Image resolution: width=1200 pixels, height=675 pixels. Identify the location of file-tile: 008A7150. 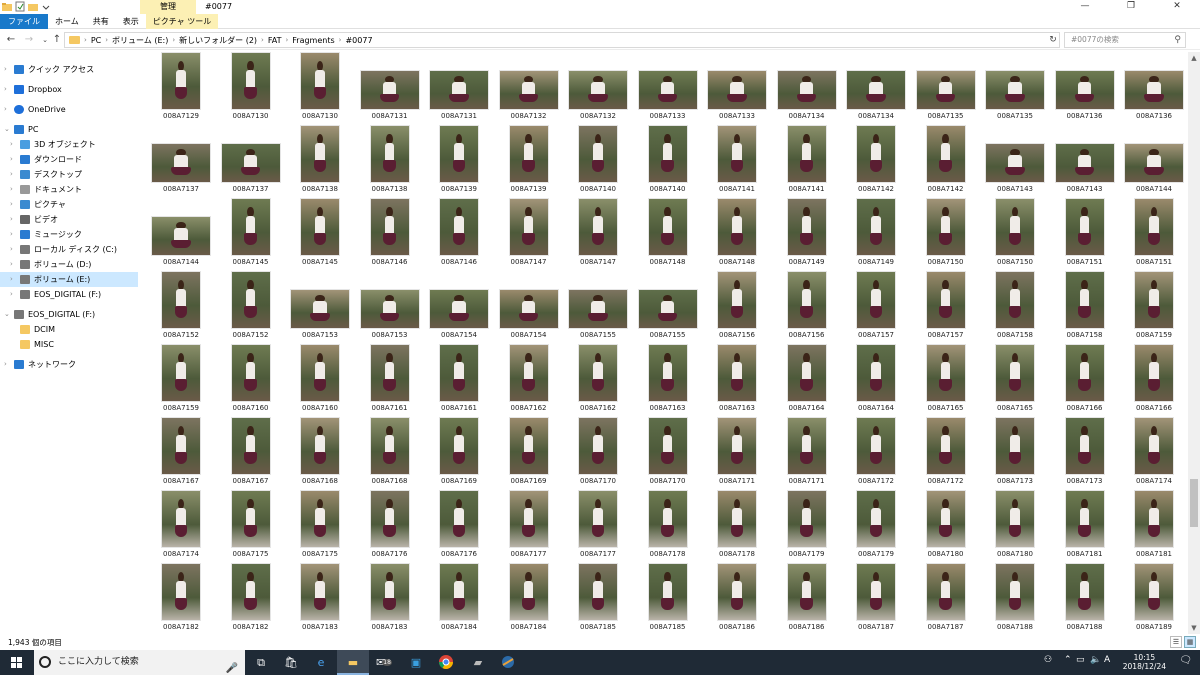
(1015, 233).